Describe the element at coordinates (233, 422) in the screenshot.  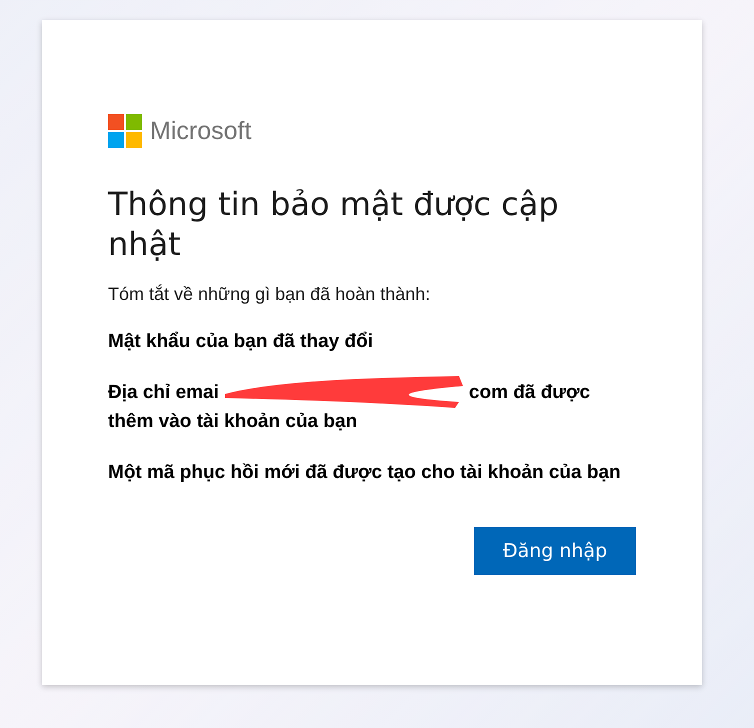
I see `summary-text: thêm vào tài khoản của bạn` at that location.